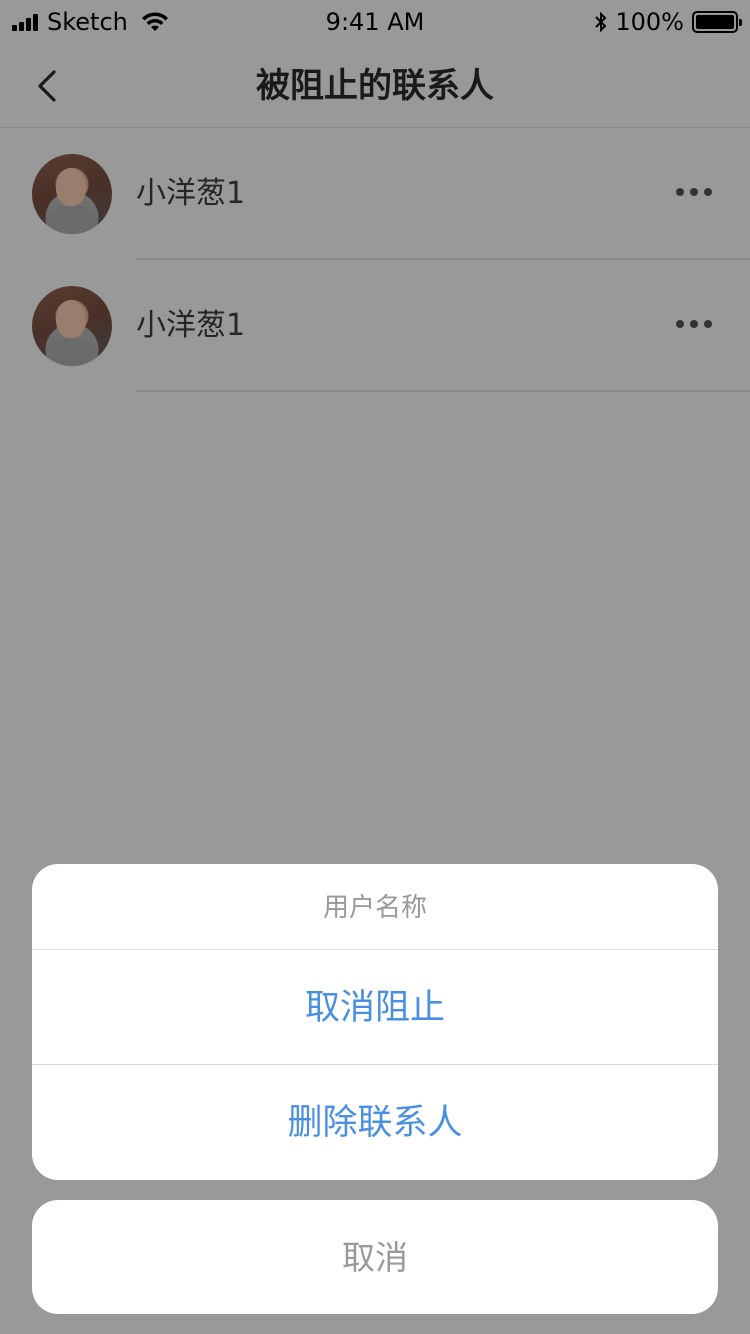  I want to click on divider, so click(443, 391).